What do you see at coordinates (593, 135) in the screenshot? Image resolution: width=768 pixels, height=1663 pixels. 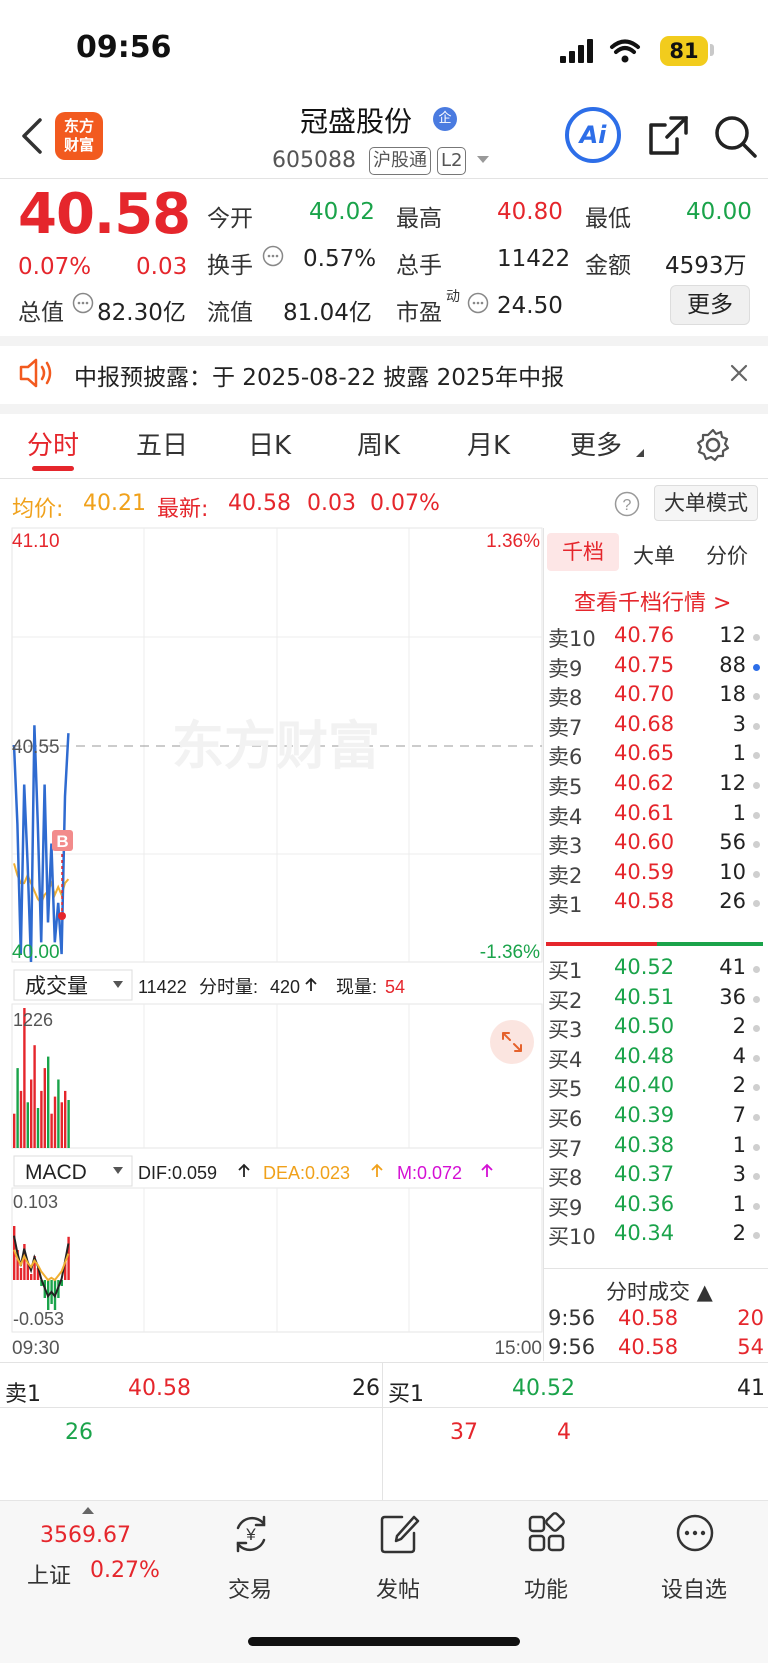 I see `ai-button: Ai` at bounding box center [593, 135].